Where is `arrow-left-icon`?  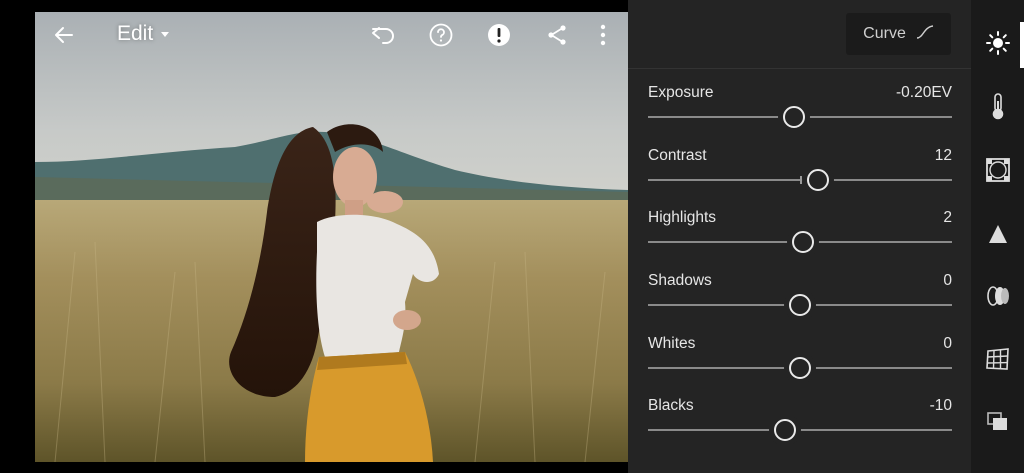 arrow-left-icon is located at coordinates (64, 35).